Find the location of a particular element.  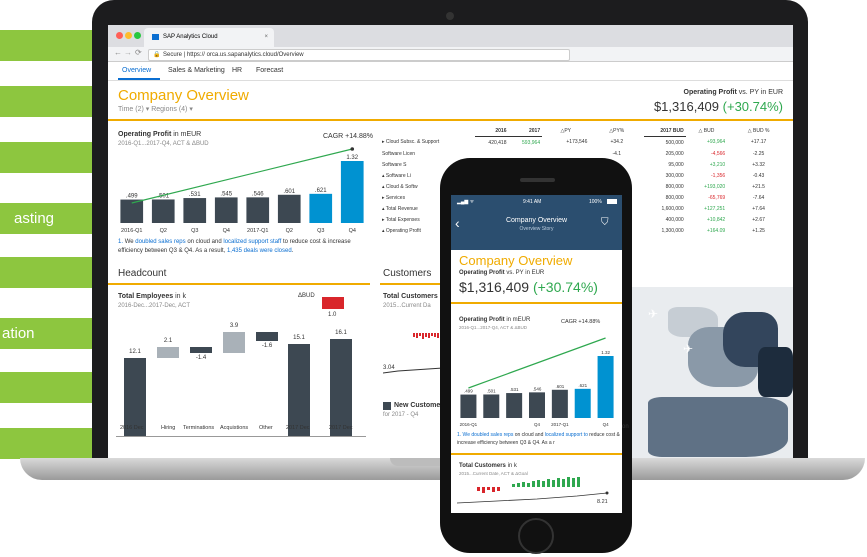

pl-col-dpy: △PY is located at coordinates (565, 130).